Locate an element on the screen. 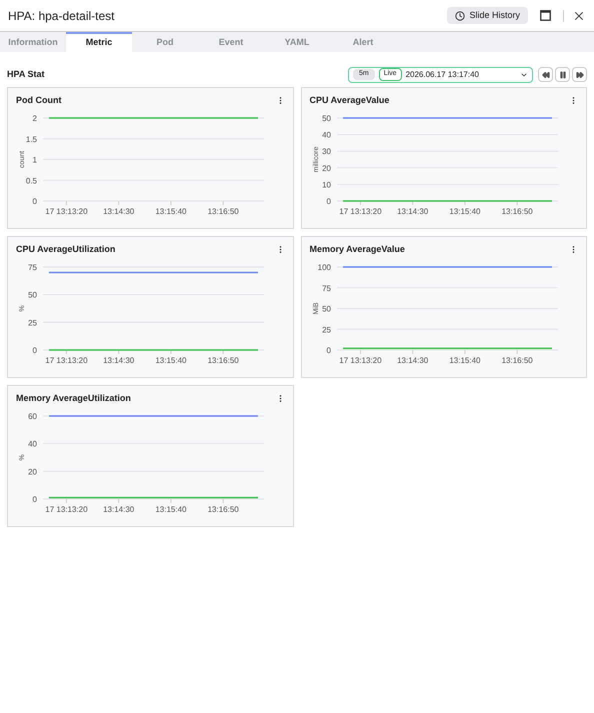 The height and width of the screenshot is (713, 594). y-tick-label: 0.5 is located at coordinates (31, 181).